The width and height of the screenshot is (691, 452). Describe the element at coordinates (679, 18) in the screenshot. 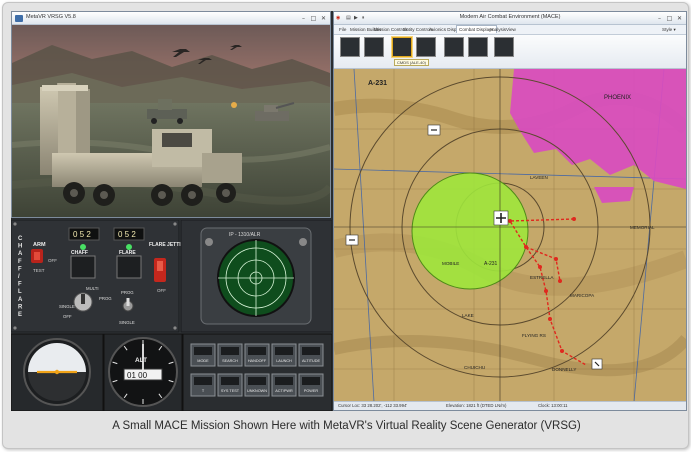

I see `mace-close-icon: ✕` at that location.